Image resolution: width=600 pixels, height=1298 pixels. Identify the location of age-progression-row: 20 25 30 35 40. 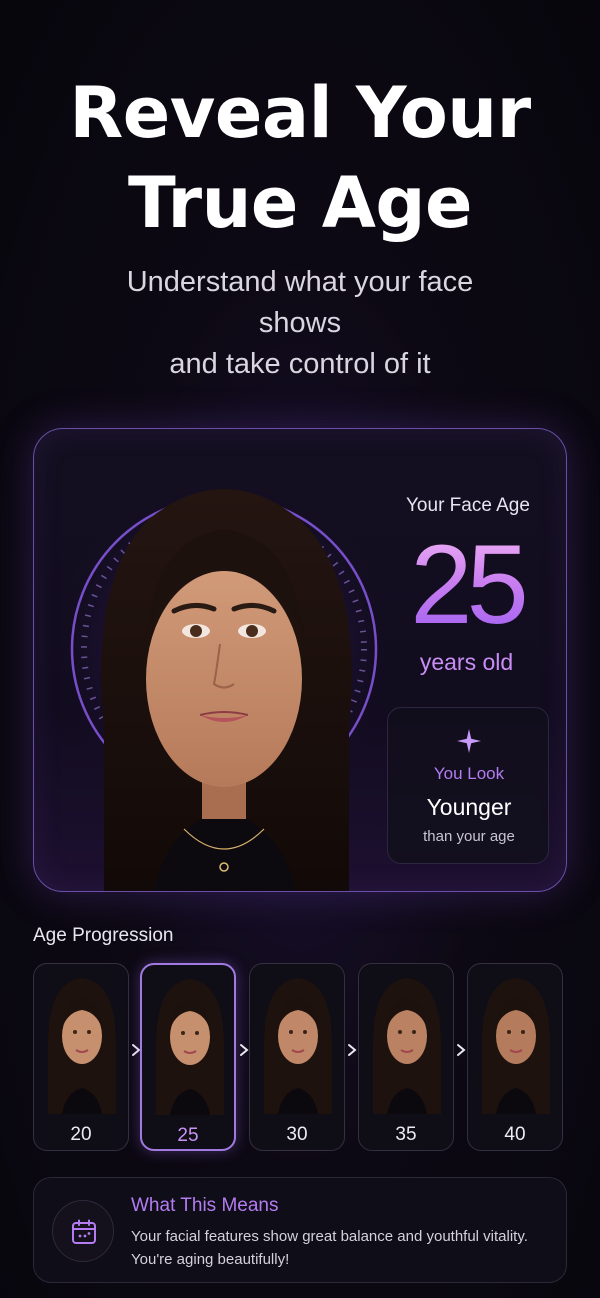
(300, 1058).